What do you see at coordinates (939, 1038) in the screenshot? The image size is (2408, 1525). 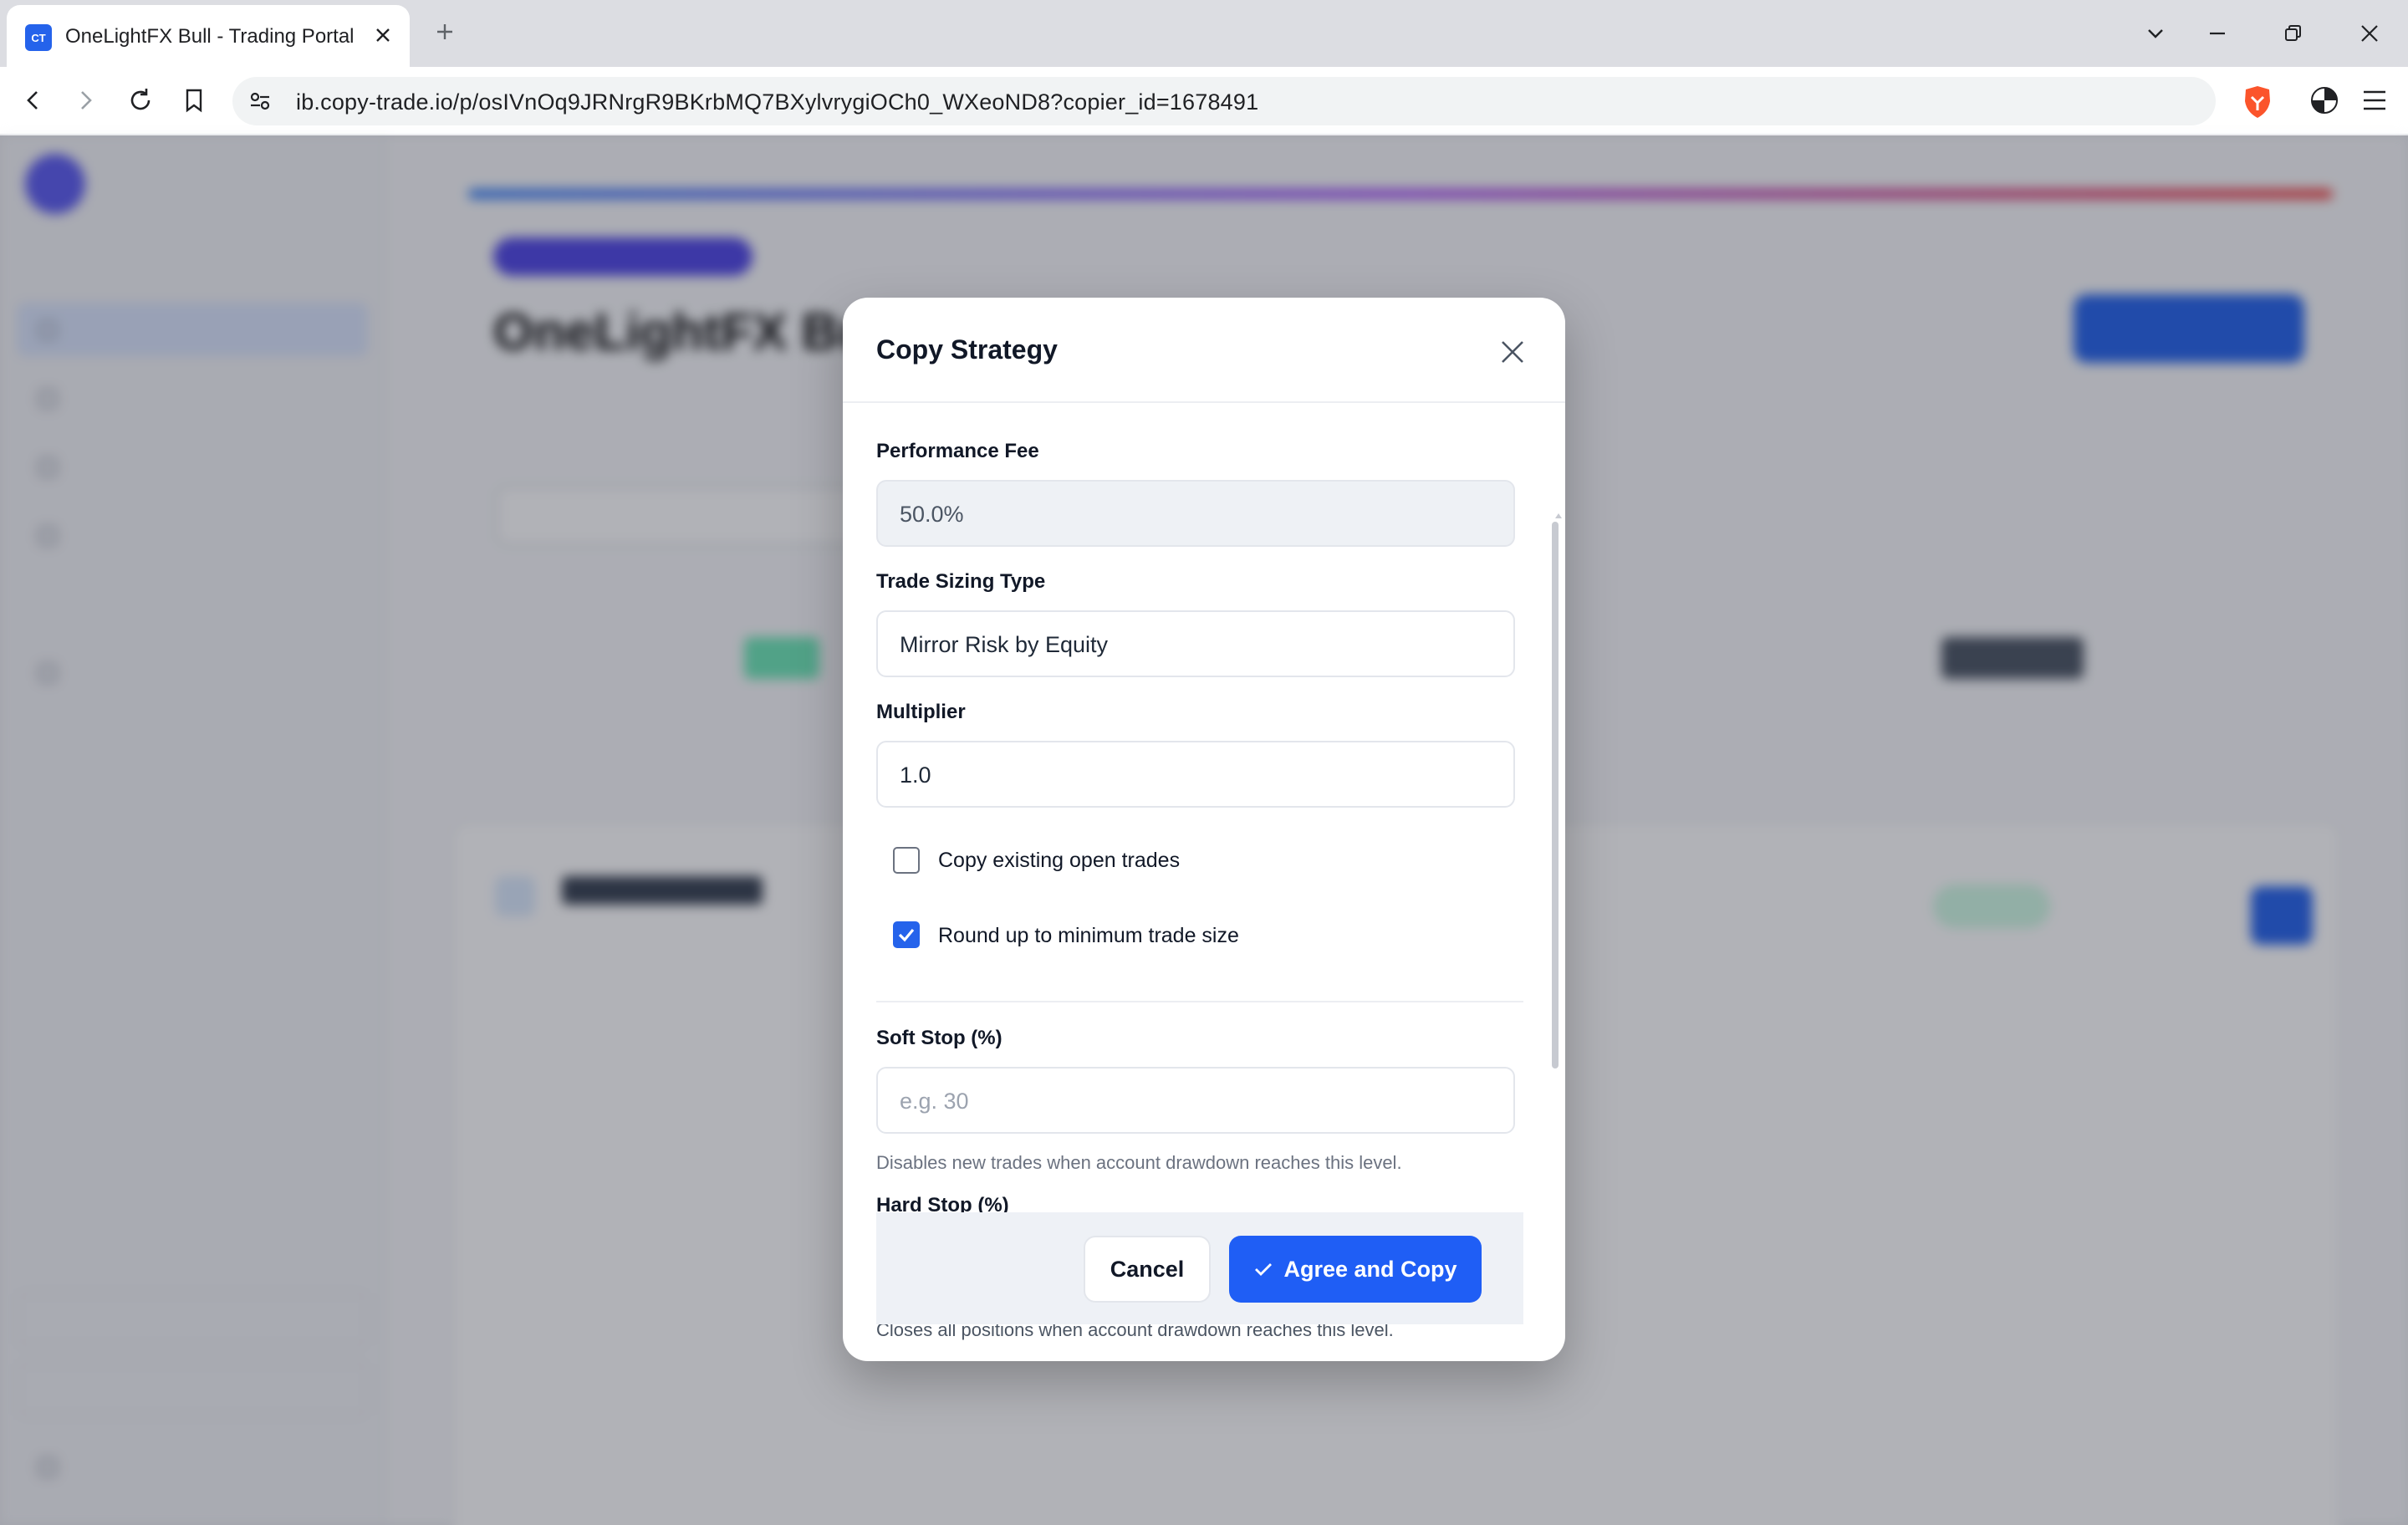 I see `soft-stop-label: Soft Stop (%)` at bounding box center [939, 1038].